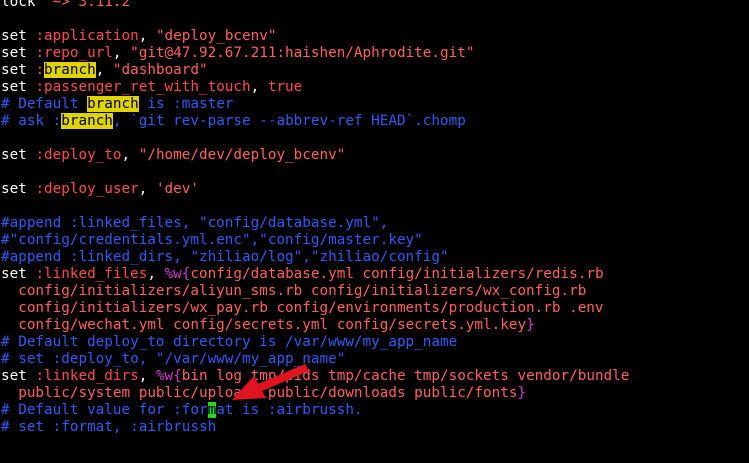 This screenshot has width=749, height=463. Describe the element at coordinates (177, 189) in the screenshot. I see `code-string: 'dev'` at that location.